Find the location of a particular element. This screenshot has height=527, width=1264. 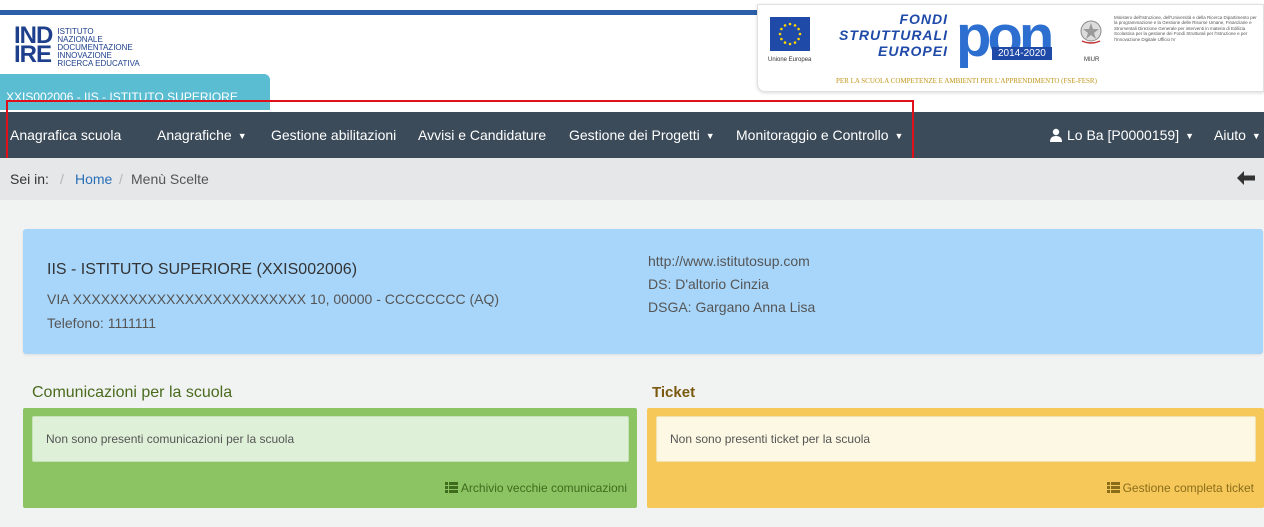

ticket-empty-message: Non sono presenti ticket per la scuola is located at coordinates (770, 439).